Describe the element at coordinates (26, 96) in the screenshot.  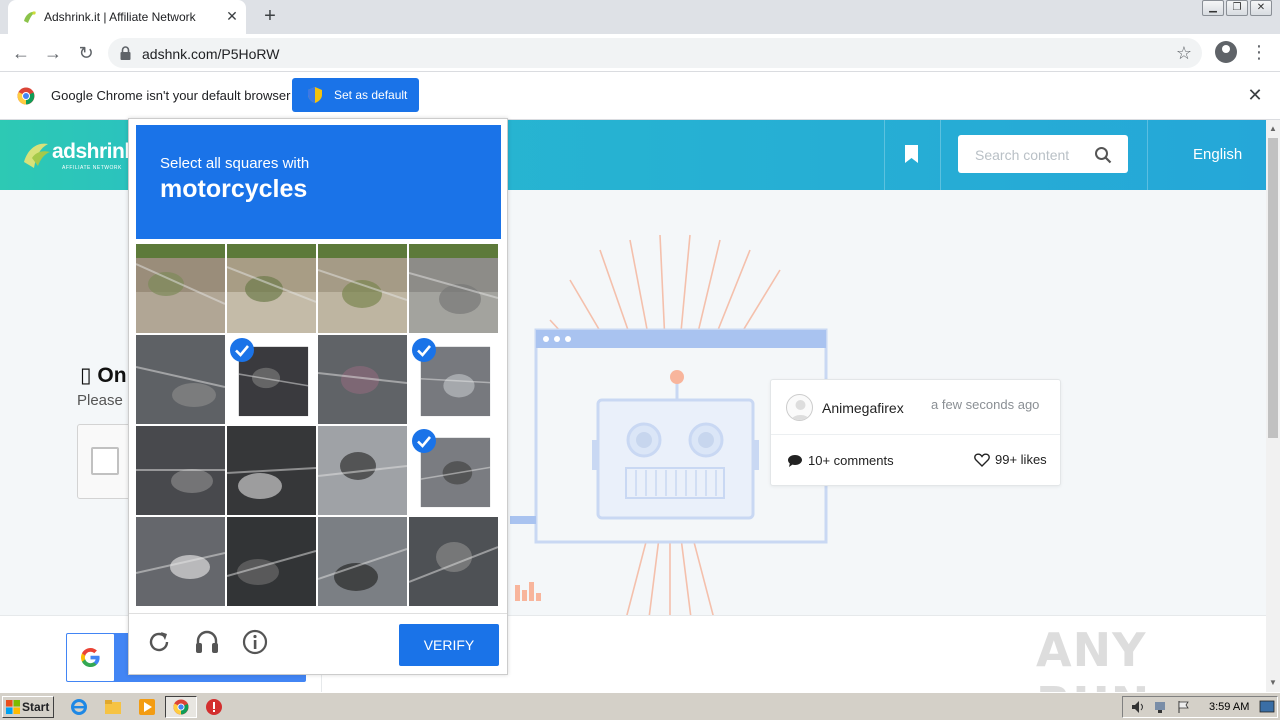
I see `chrome-logo-icon` at that location.